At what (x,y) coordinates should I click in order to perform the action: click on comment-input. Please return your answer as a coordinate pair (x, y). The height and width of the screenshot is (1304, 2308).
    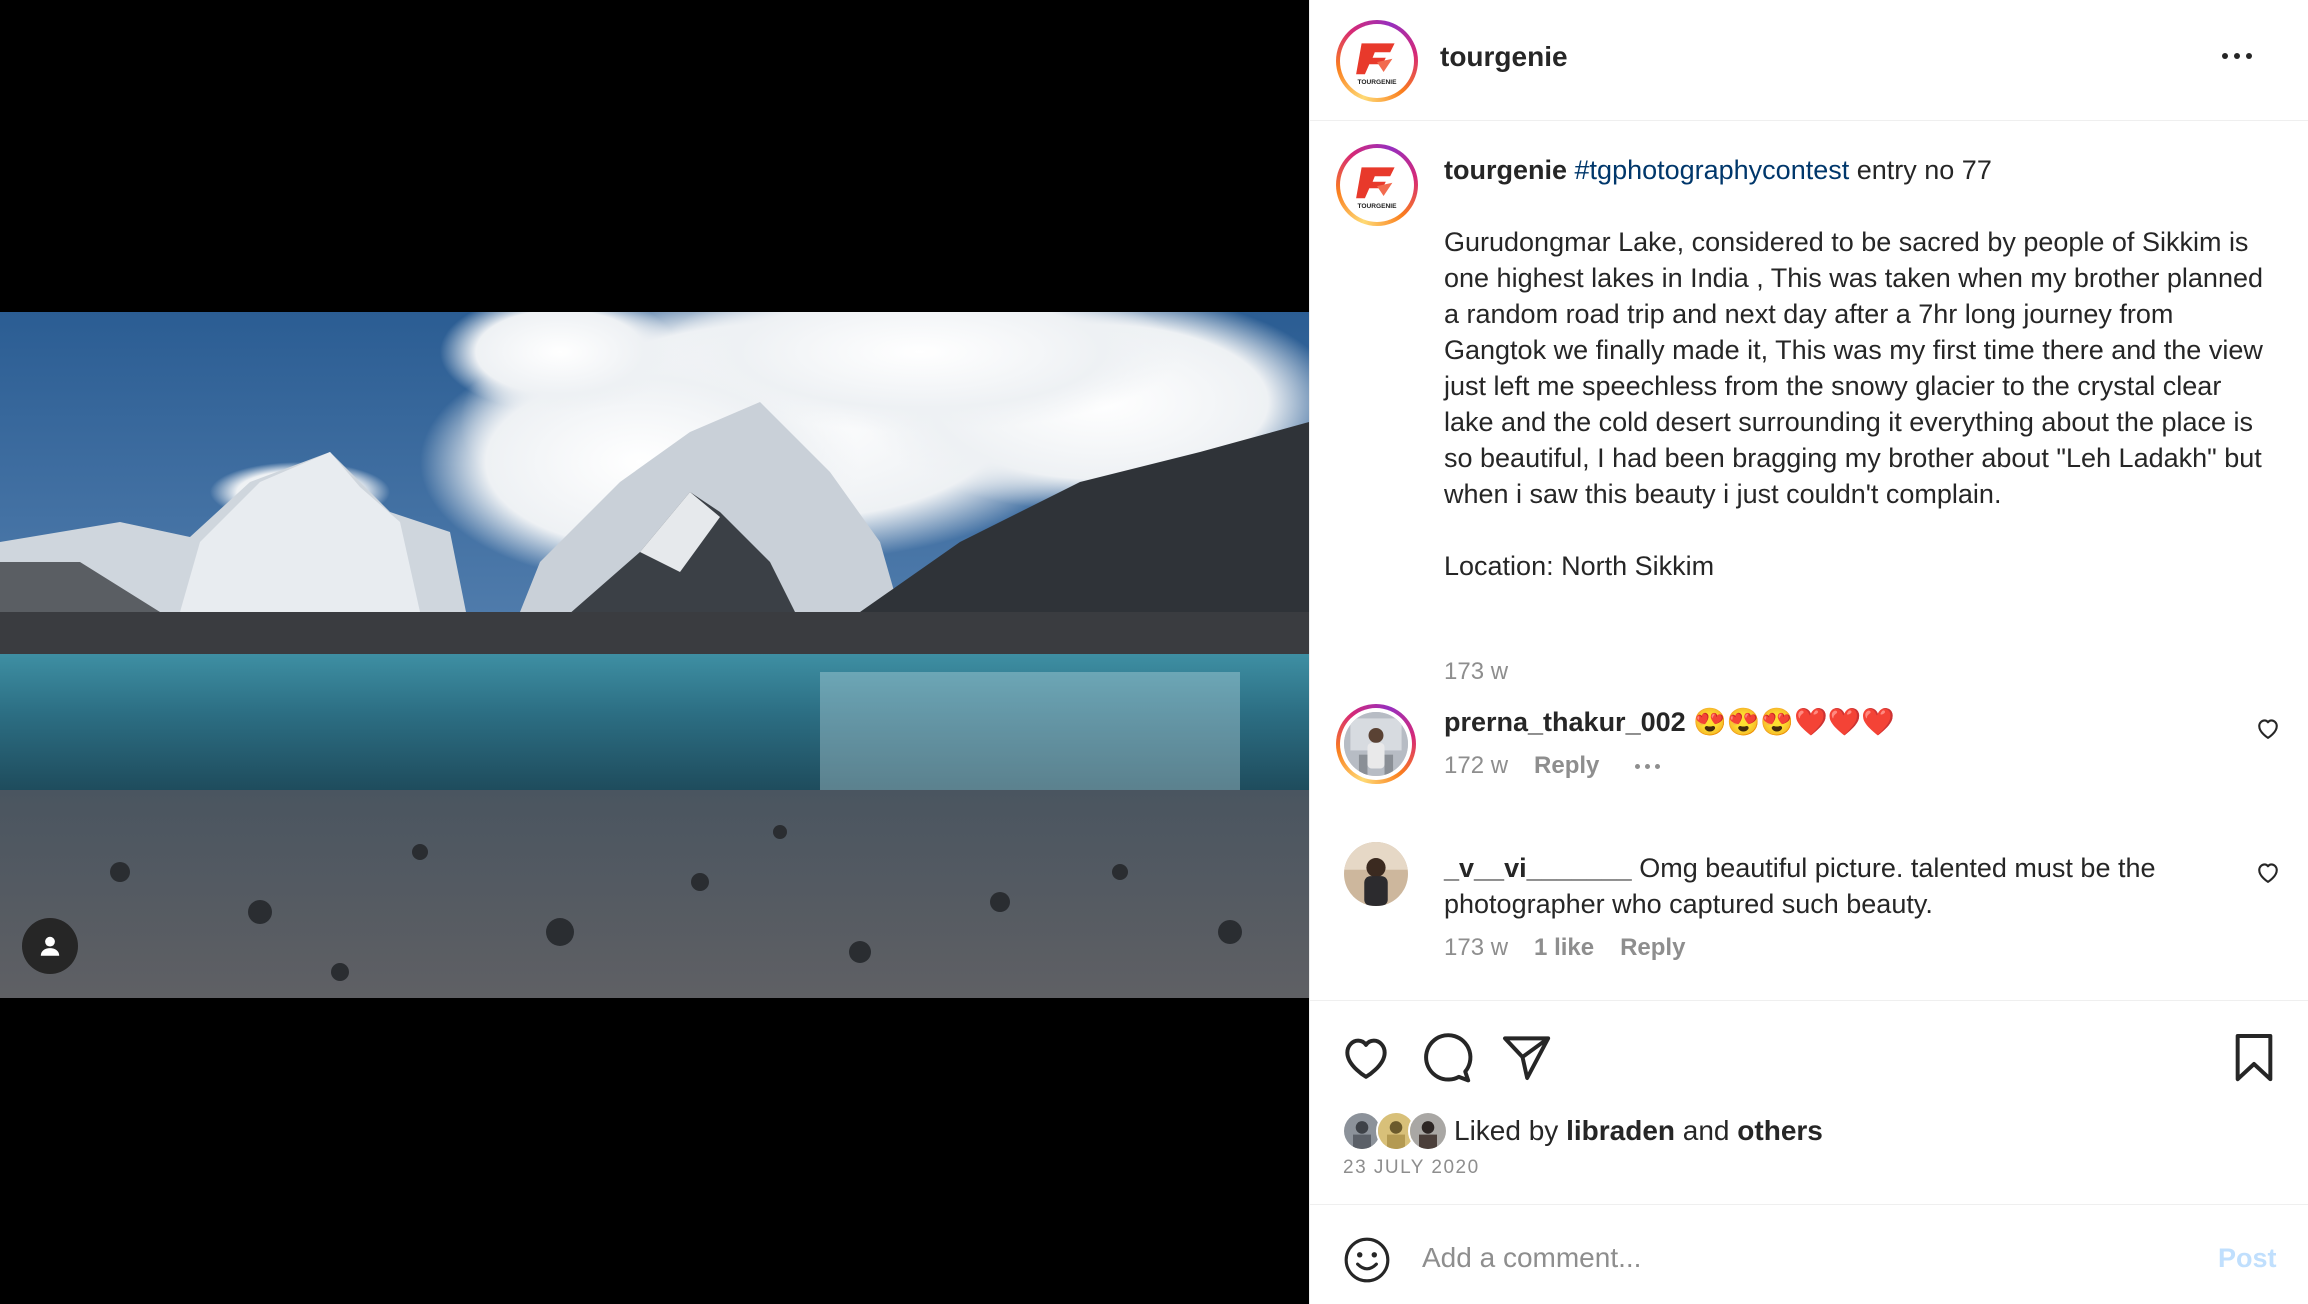
    Looking at the image, I should click on (1772, 1258).